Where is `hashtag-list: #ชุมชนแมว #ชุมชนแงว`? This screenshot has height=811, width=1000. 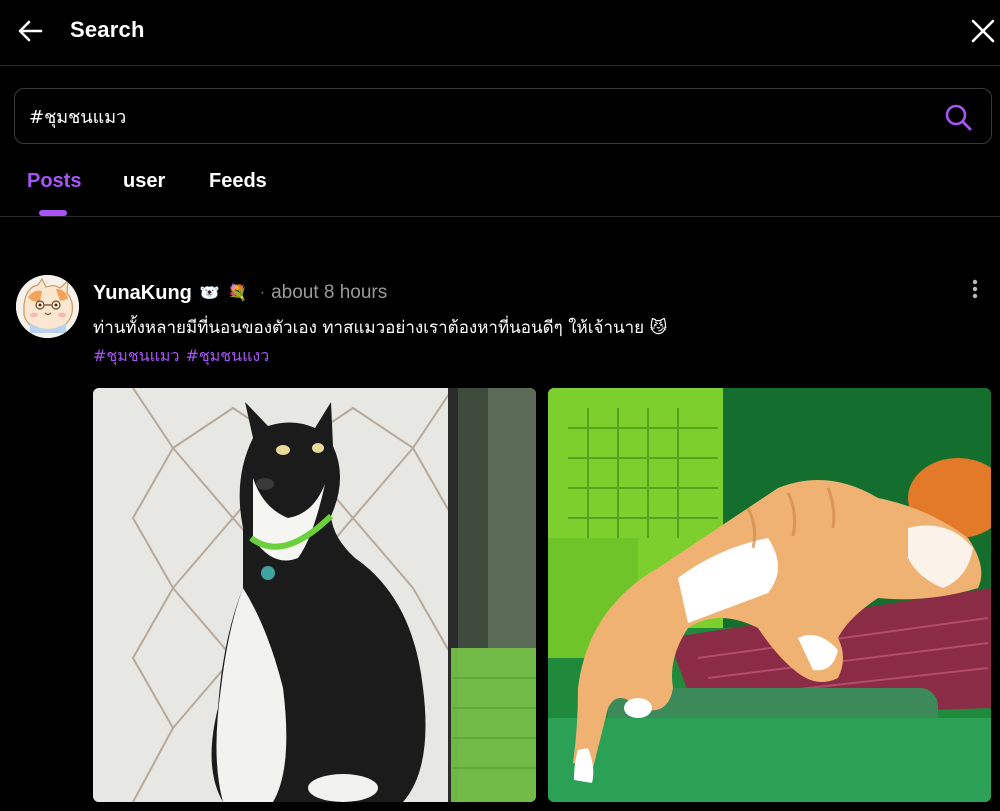 hashtag-list: #ชุมชนแมว #ชุมชนแงว is located at coordinates (184, 356).